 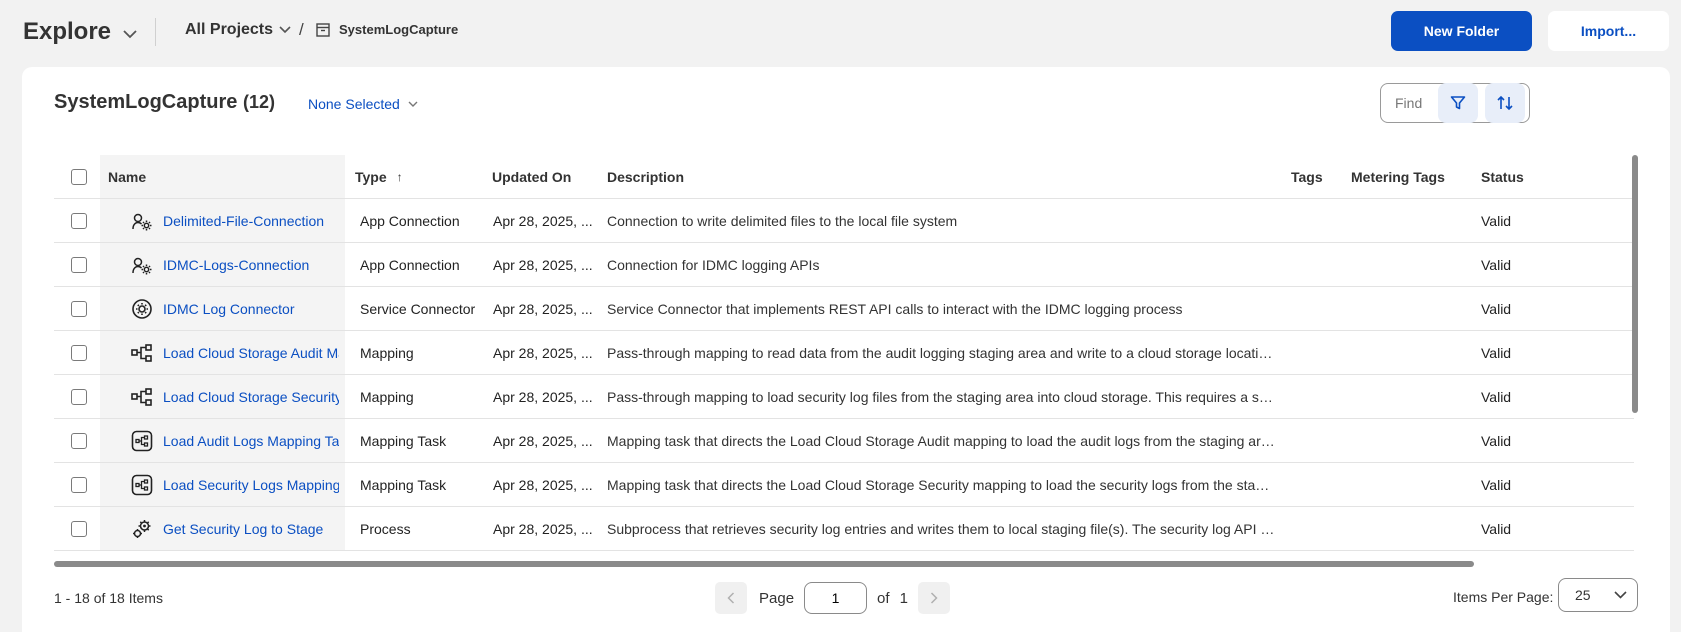 I want to click on panel-title: SystemLogCapture (12), so click(x=164, y=102).